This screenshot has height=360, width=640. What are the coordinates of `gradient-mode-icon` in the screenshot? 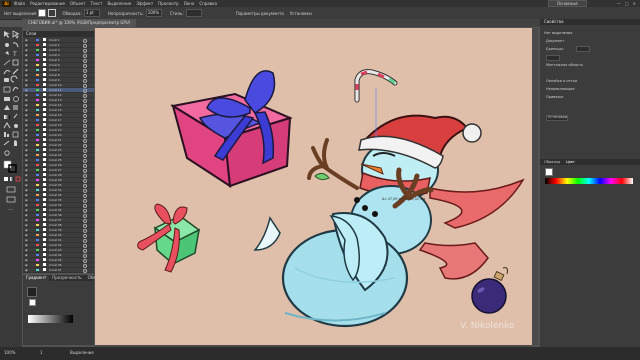 It's located at (12, 179).